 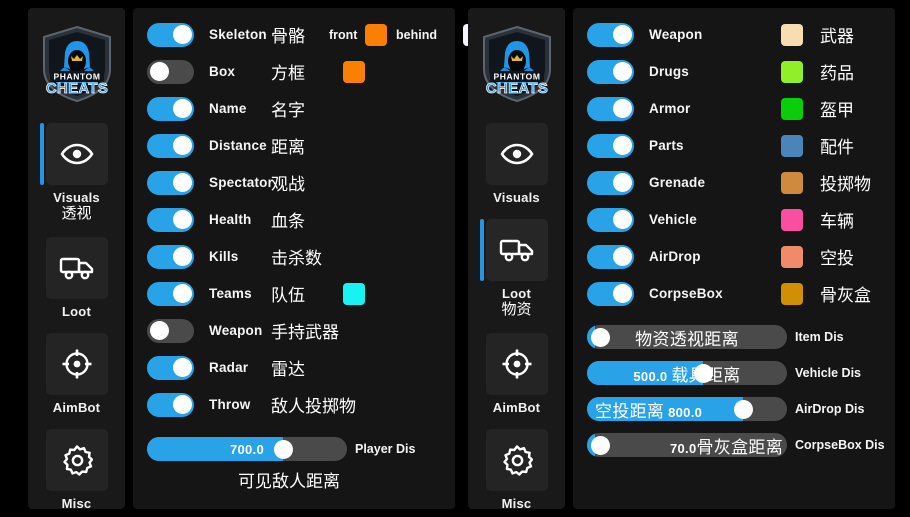 I want to click on row-throw: Throw 敌人投掷物, so click(x=294, y=404).